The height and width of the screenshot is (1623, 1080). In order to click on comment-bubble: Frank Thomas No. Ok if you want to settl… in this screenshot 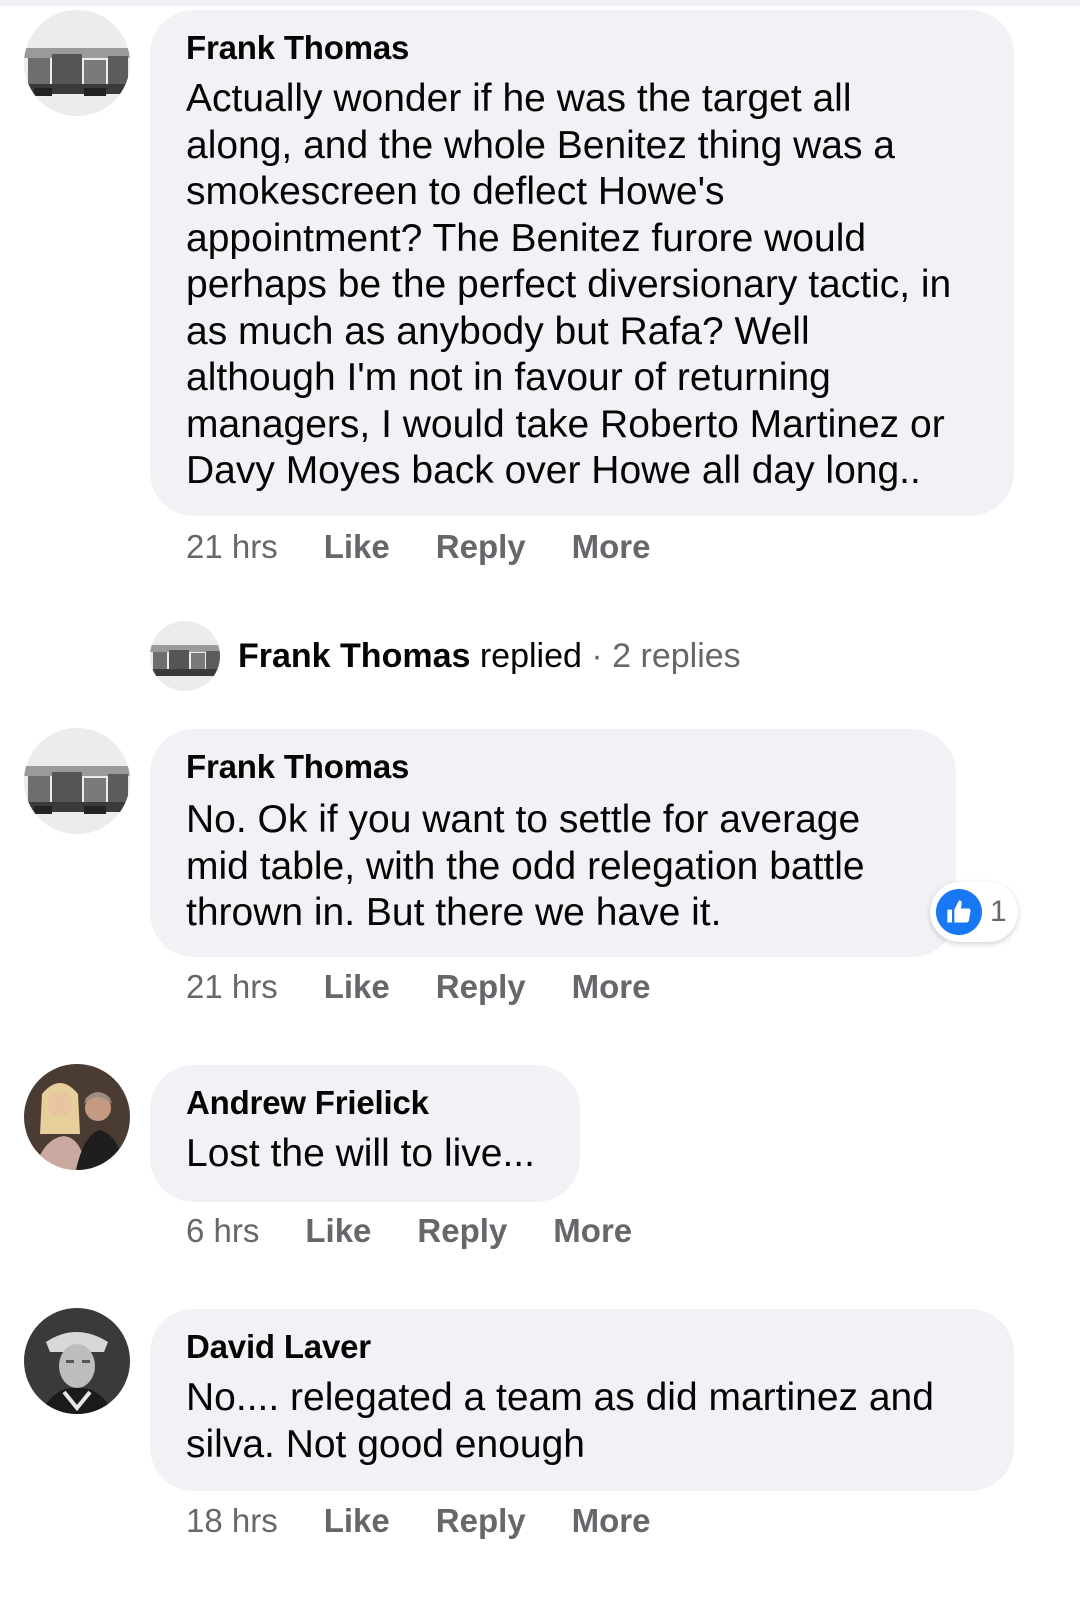, I will do `click(553, 843)`.